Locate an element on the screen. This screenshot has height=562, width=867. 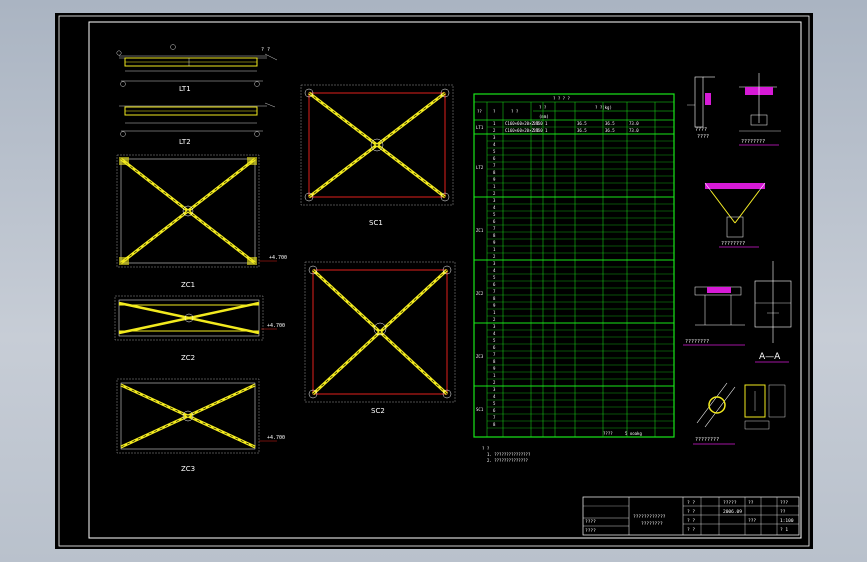
table-group-label: LT1 is located at coordinates (480, 127).